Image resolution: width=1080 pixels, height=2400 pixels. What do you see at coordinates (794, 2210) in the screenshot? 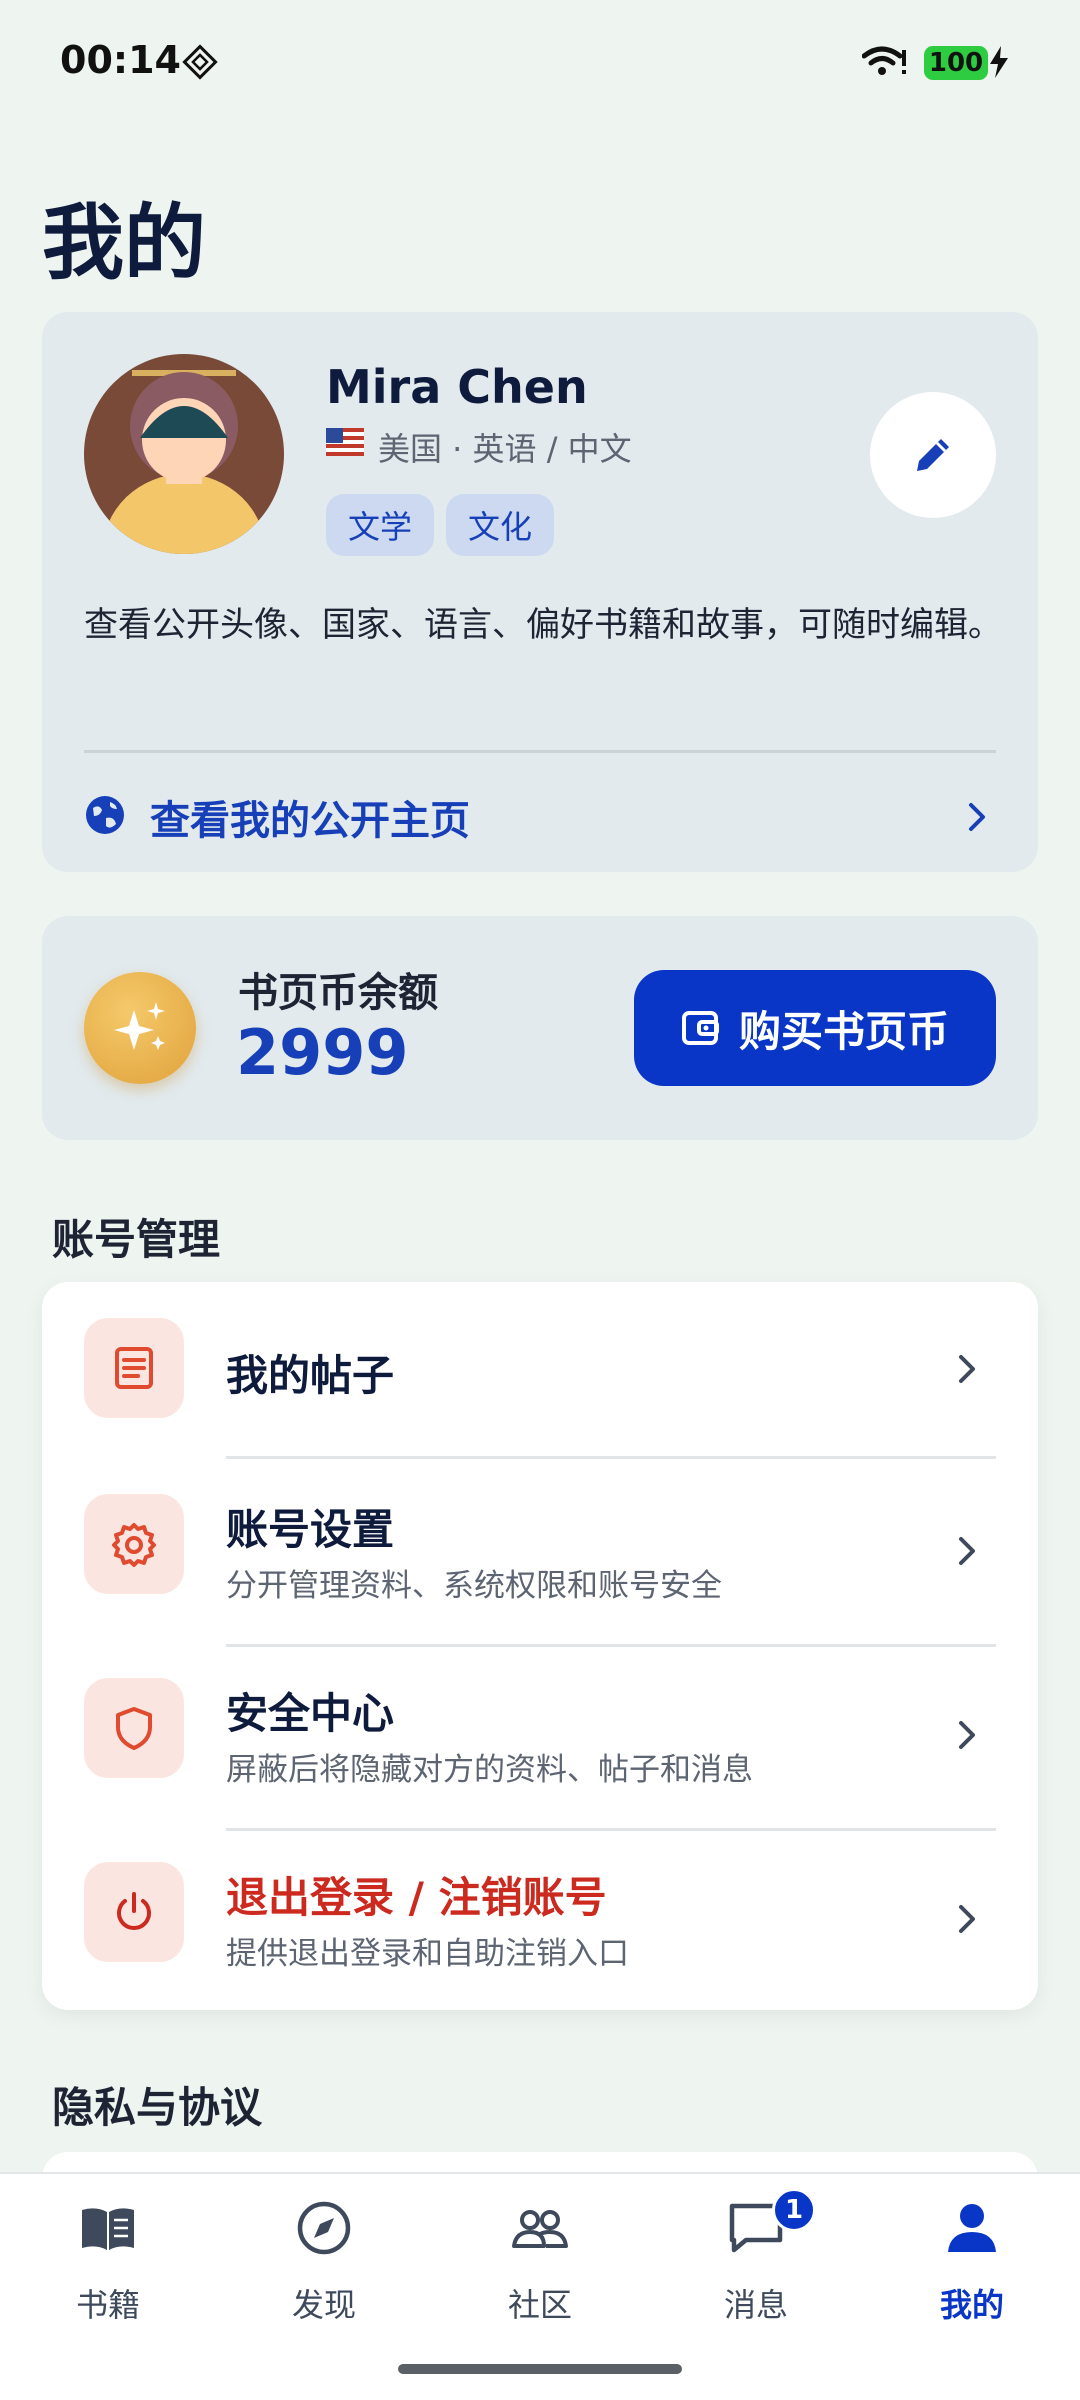
I see `unread-badge: 1` at bounding box center [794, 2210].